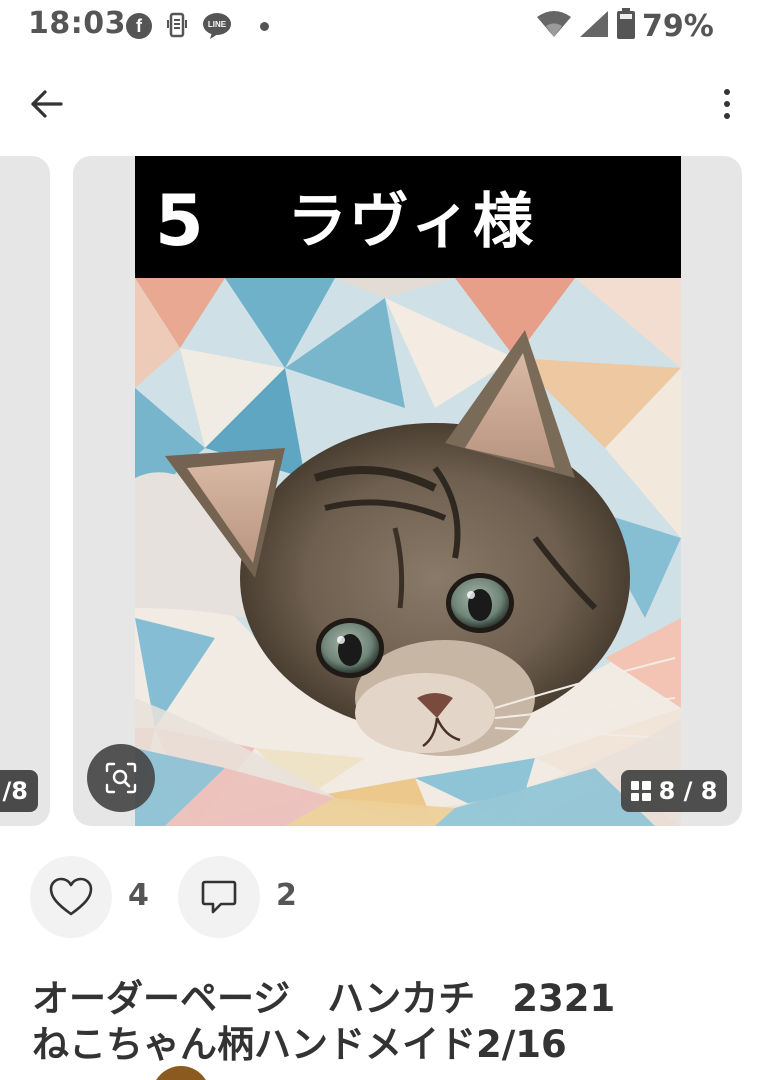 The image size is (772, 1080). What do you see at coordinates (179, 221) in the screenshot?
I see `photo-number: 5` at bounding box center [179, 221].